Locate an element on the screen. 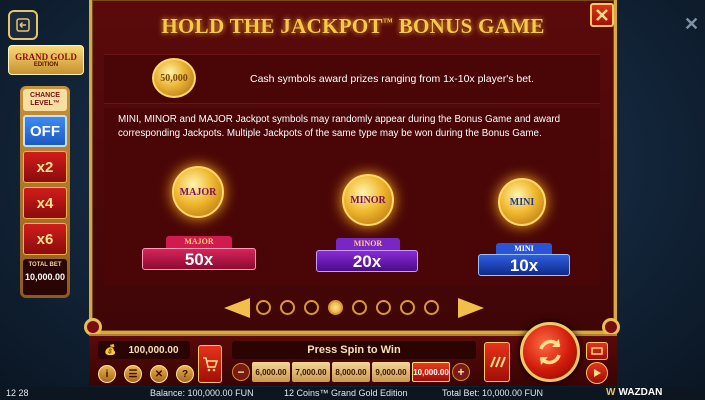 The image size is (705, 400). autoplay-button is located at coordinates (597, 373).